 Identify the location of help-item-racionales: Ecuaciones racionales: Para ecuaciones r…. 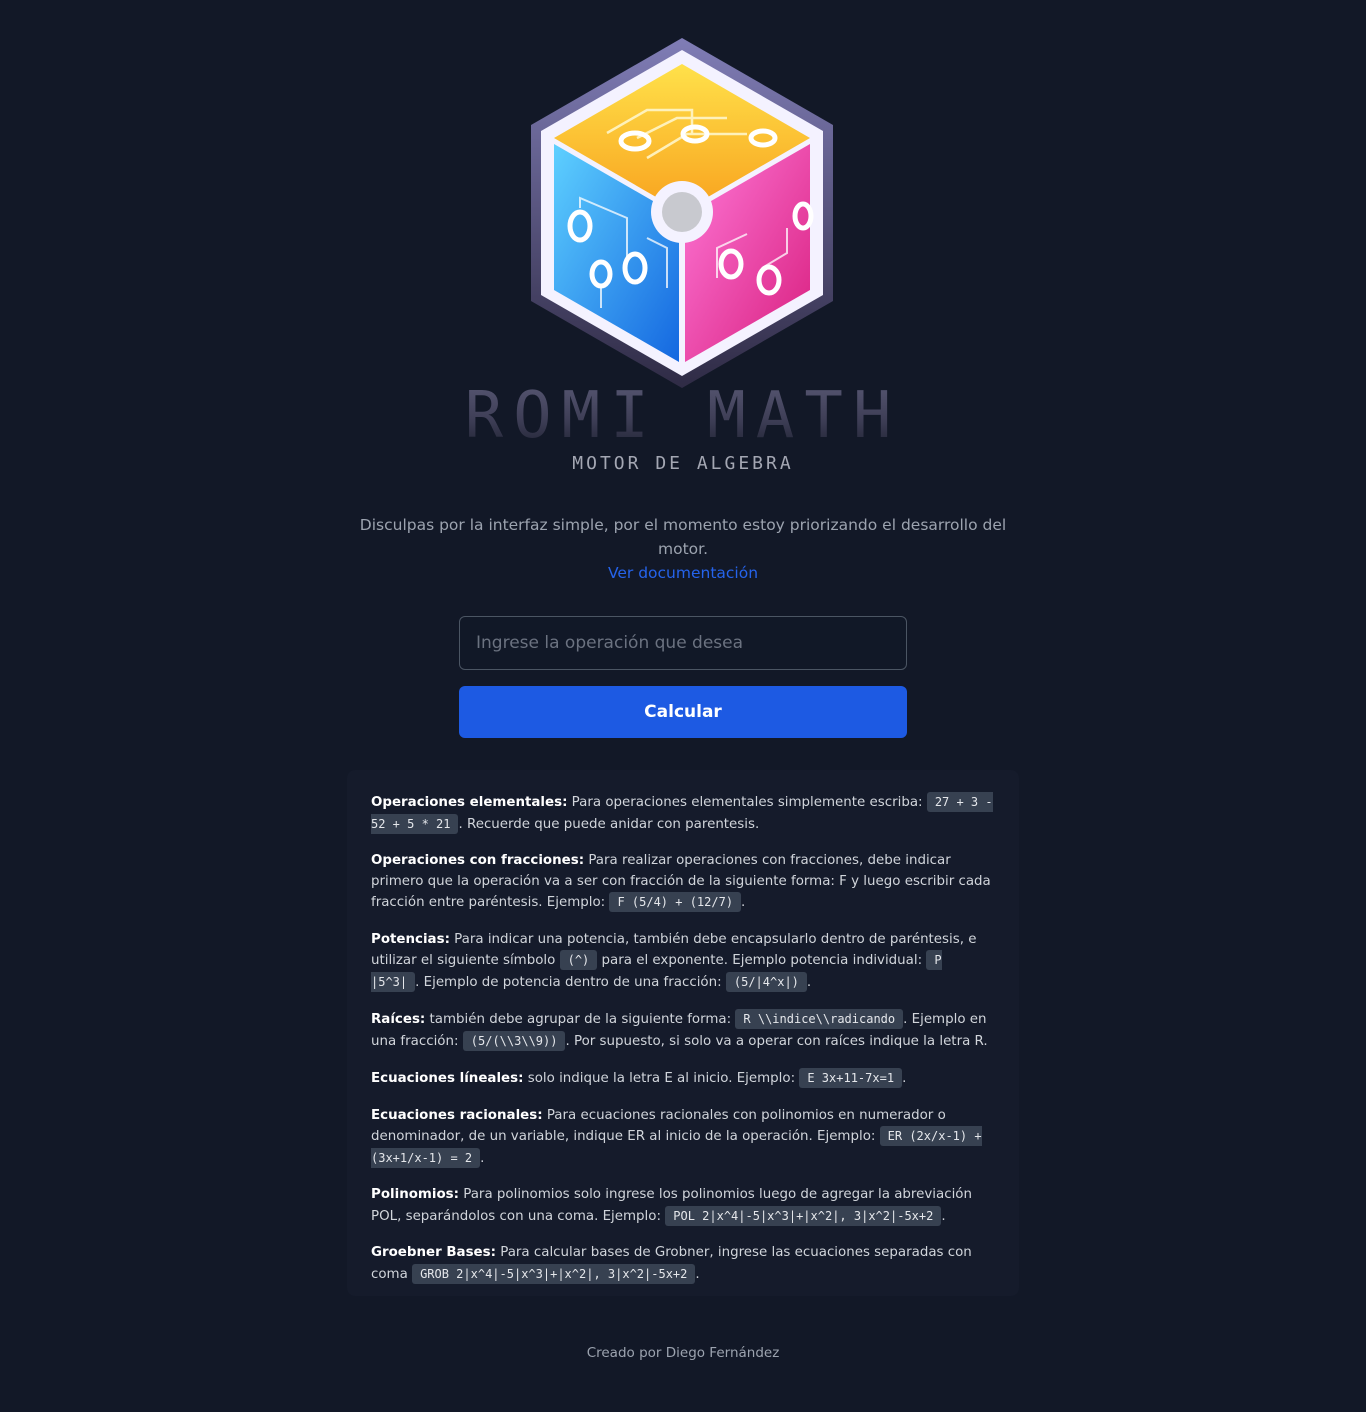
(683, 1138).